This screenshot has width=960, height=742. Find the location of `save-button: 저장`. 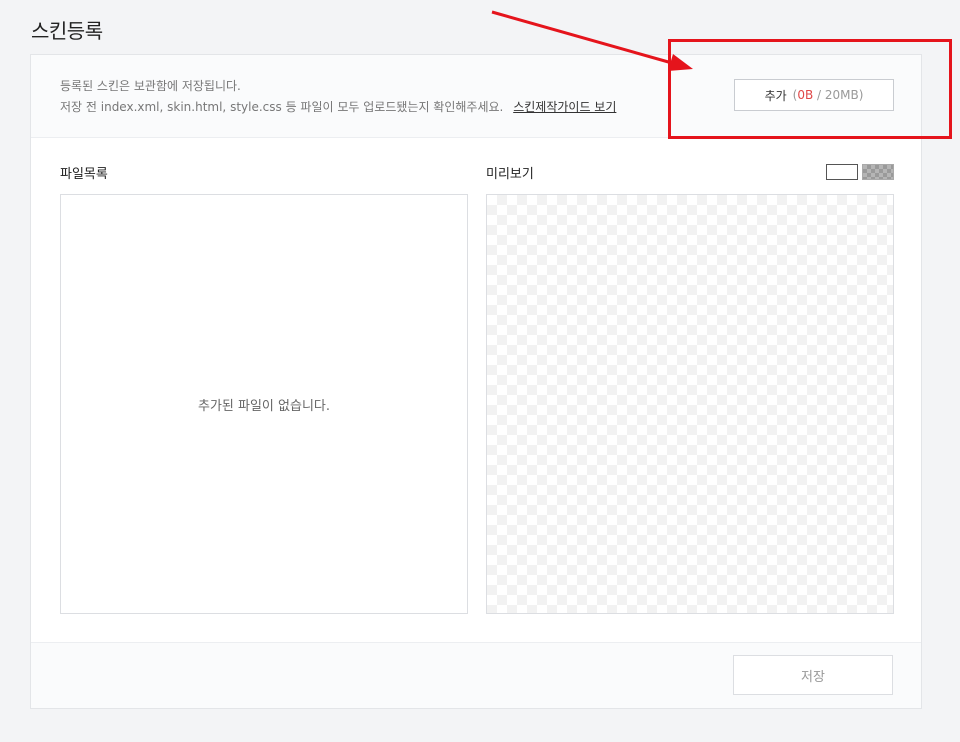

save-button: 저장 is located at coordinates (813, 675).